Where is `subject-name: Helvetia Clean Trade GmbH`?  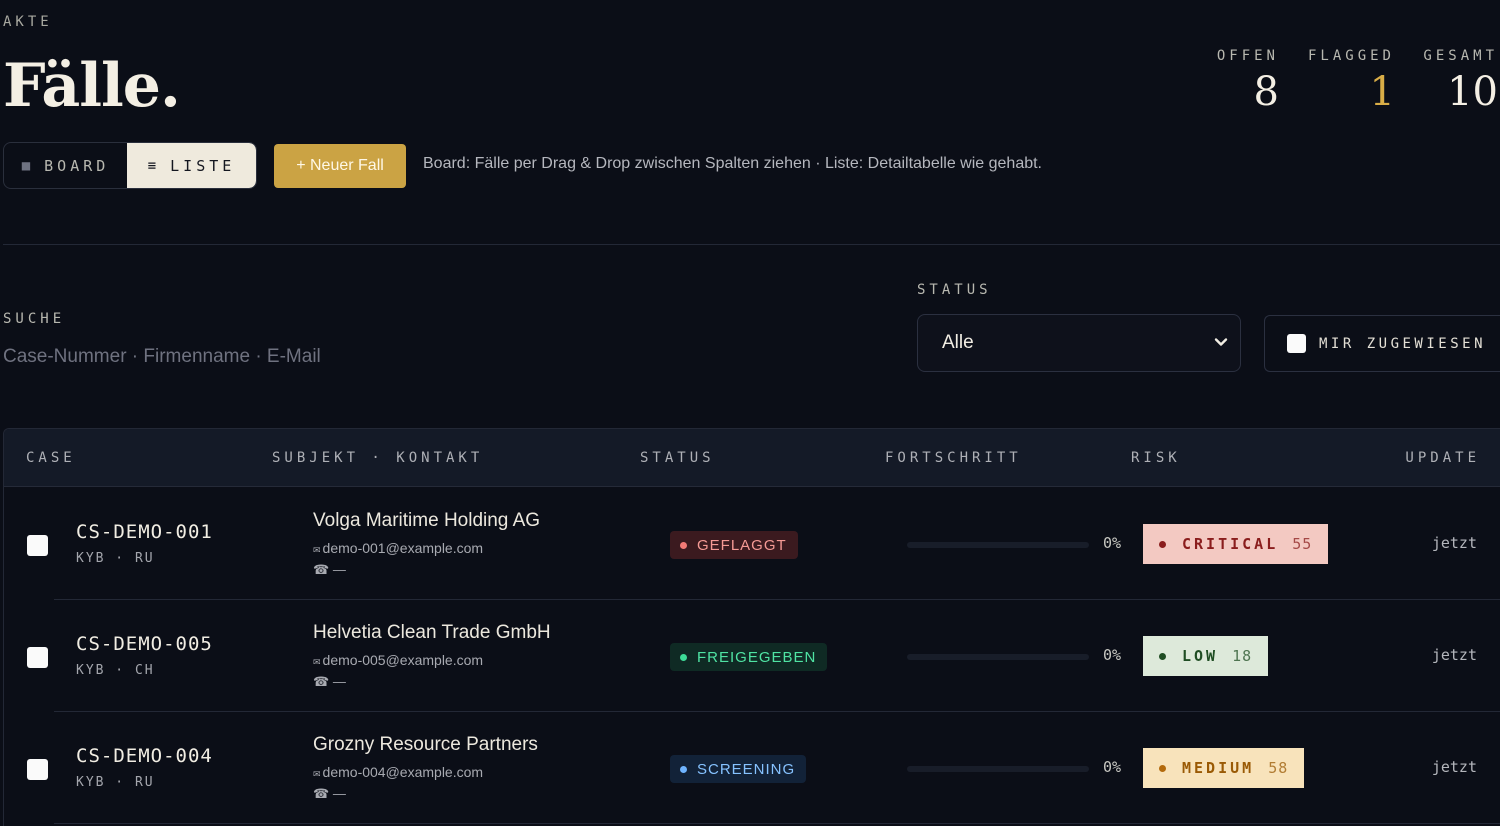
subject-name: Helvetia Clean Trade GmbH is located at coordinates (432, 633).